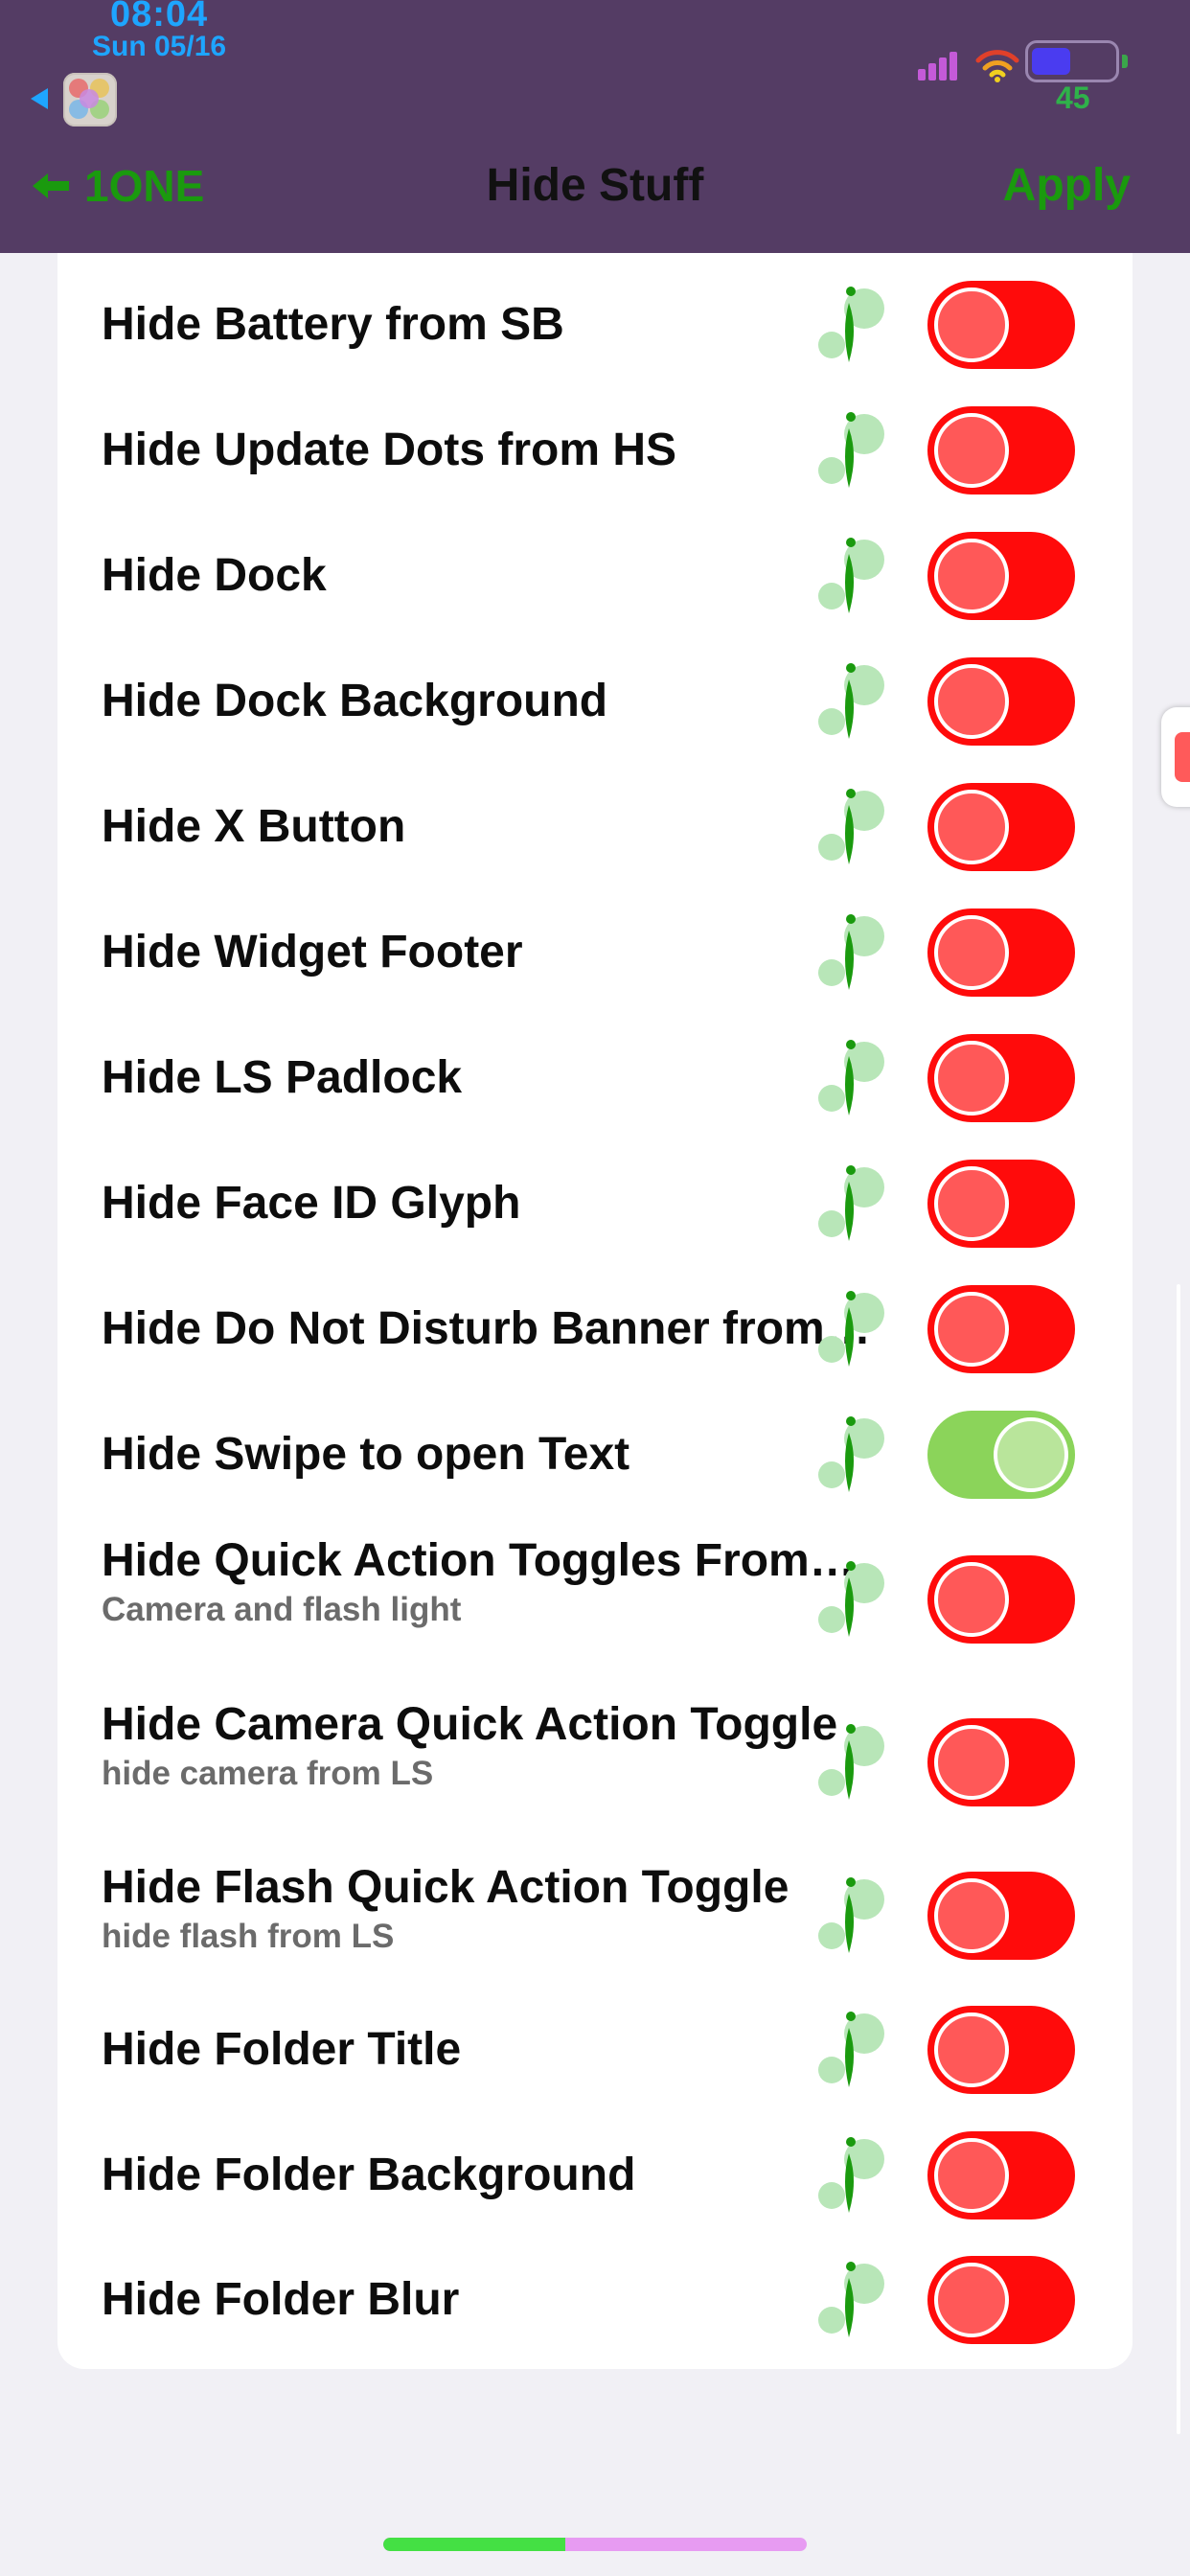 This screenshot has height=2576, width=1190. I want to click on settings-row: Hide Battery from SB, so click(595, 325).